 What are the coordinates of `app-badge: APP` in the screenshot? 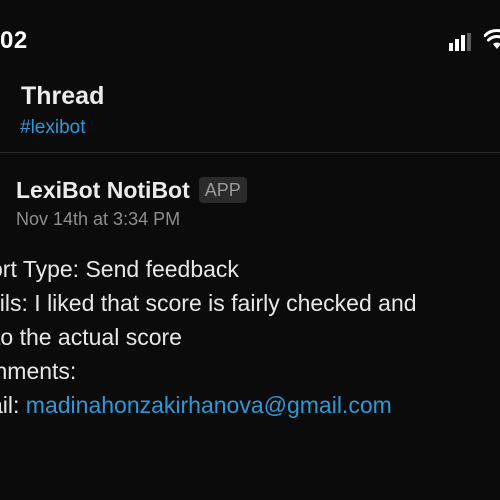 It's located at (222, 190).